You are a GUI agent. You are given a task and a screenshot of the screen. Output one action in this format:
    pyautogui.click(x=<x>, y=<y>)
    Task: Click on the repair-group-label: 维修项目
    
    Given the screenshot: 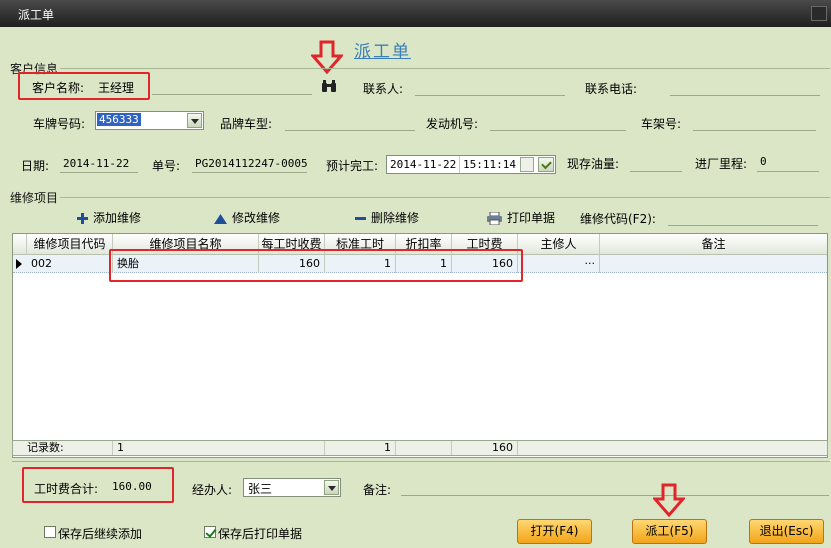 What is the action you would take?
    pyautogui.click(x=34, y=198)
    